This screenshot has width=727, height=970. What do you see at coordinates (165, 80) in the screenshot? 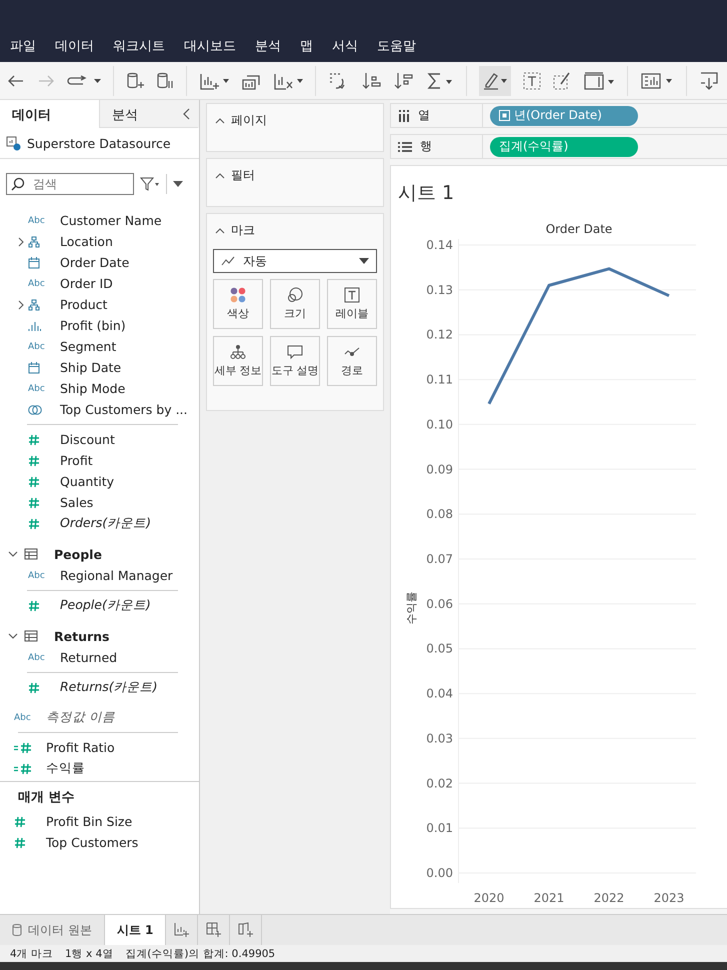
I see `pause-datasource-icon` at bounding box center [165, 80].